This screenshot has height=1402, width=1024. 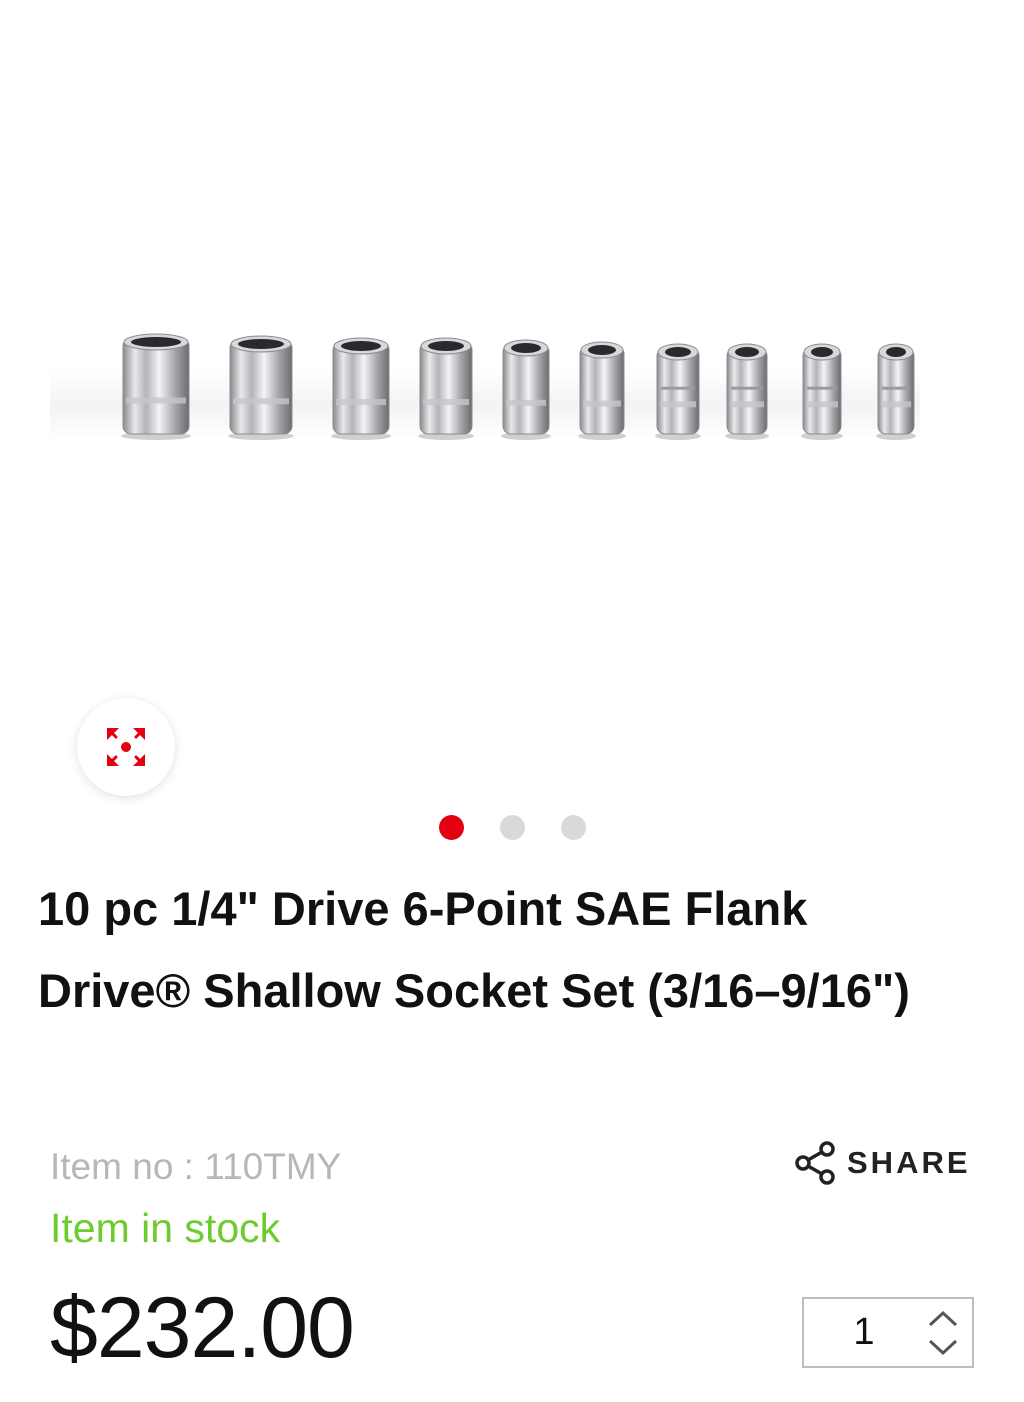 I want to click on quantity-increment-button, so click(x=943, y=1319).